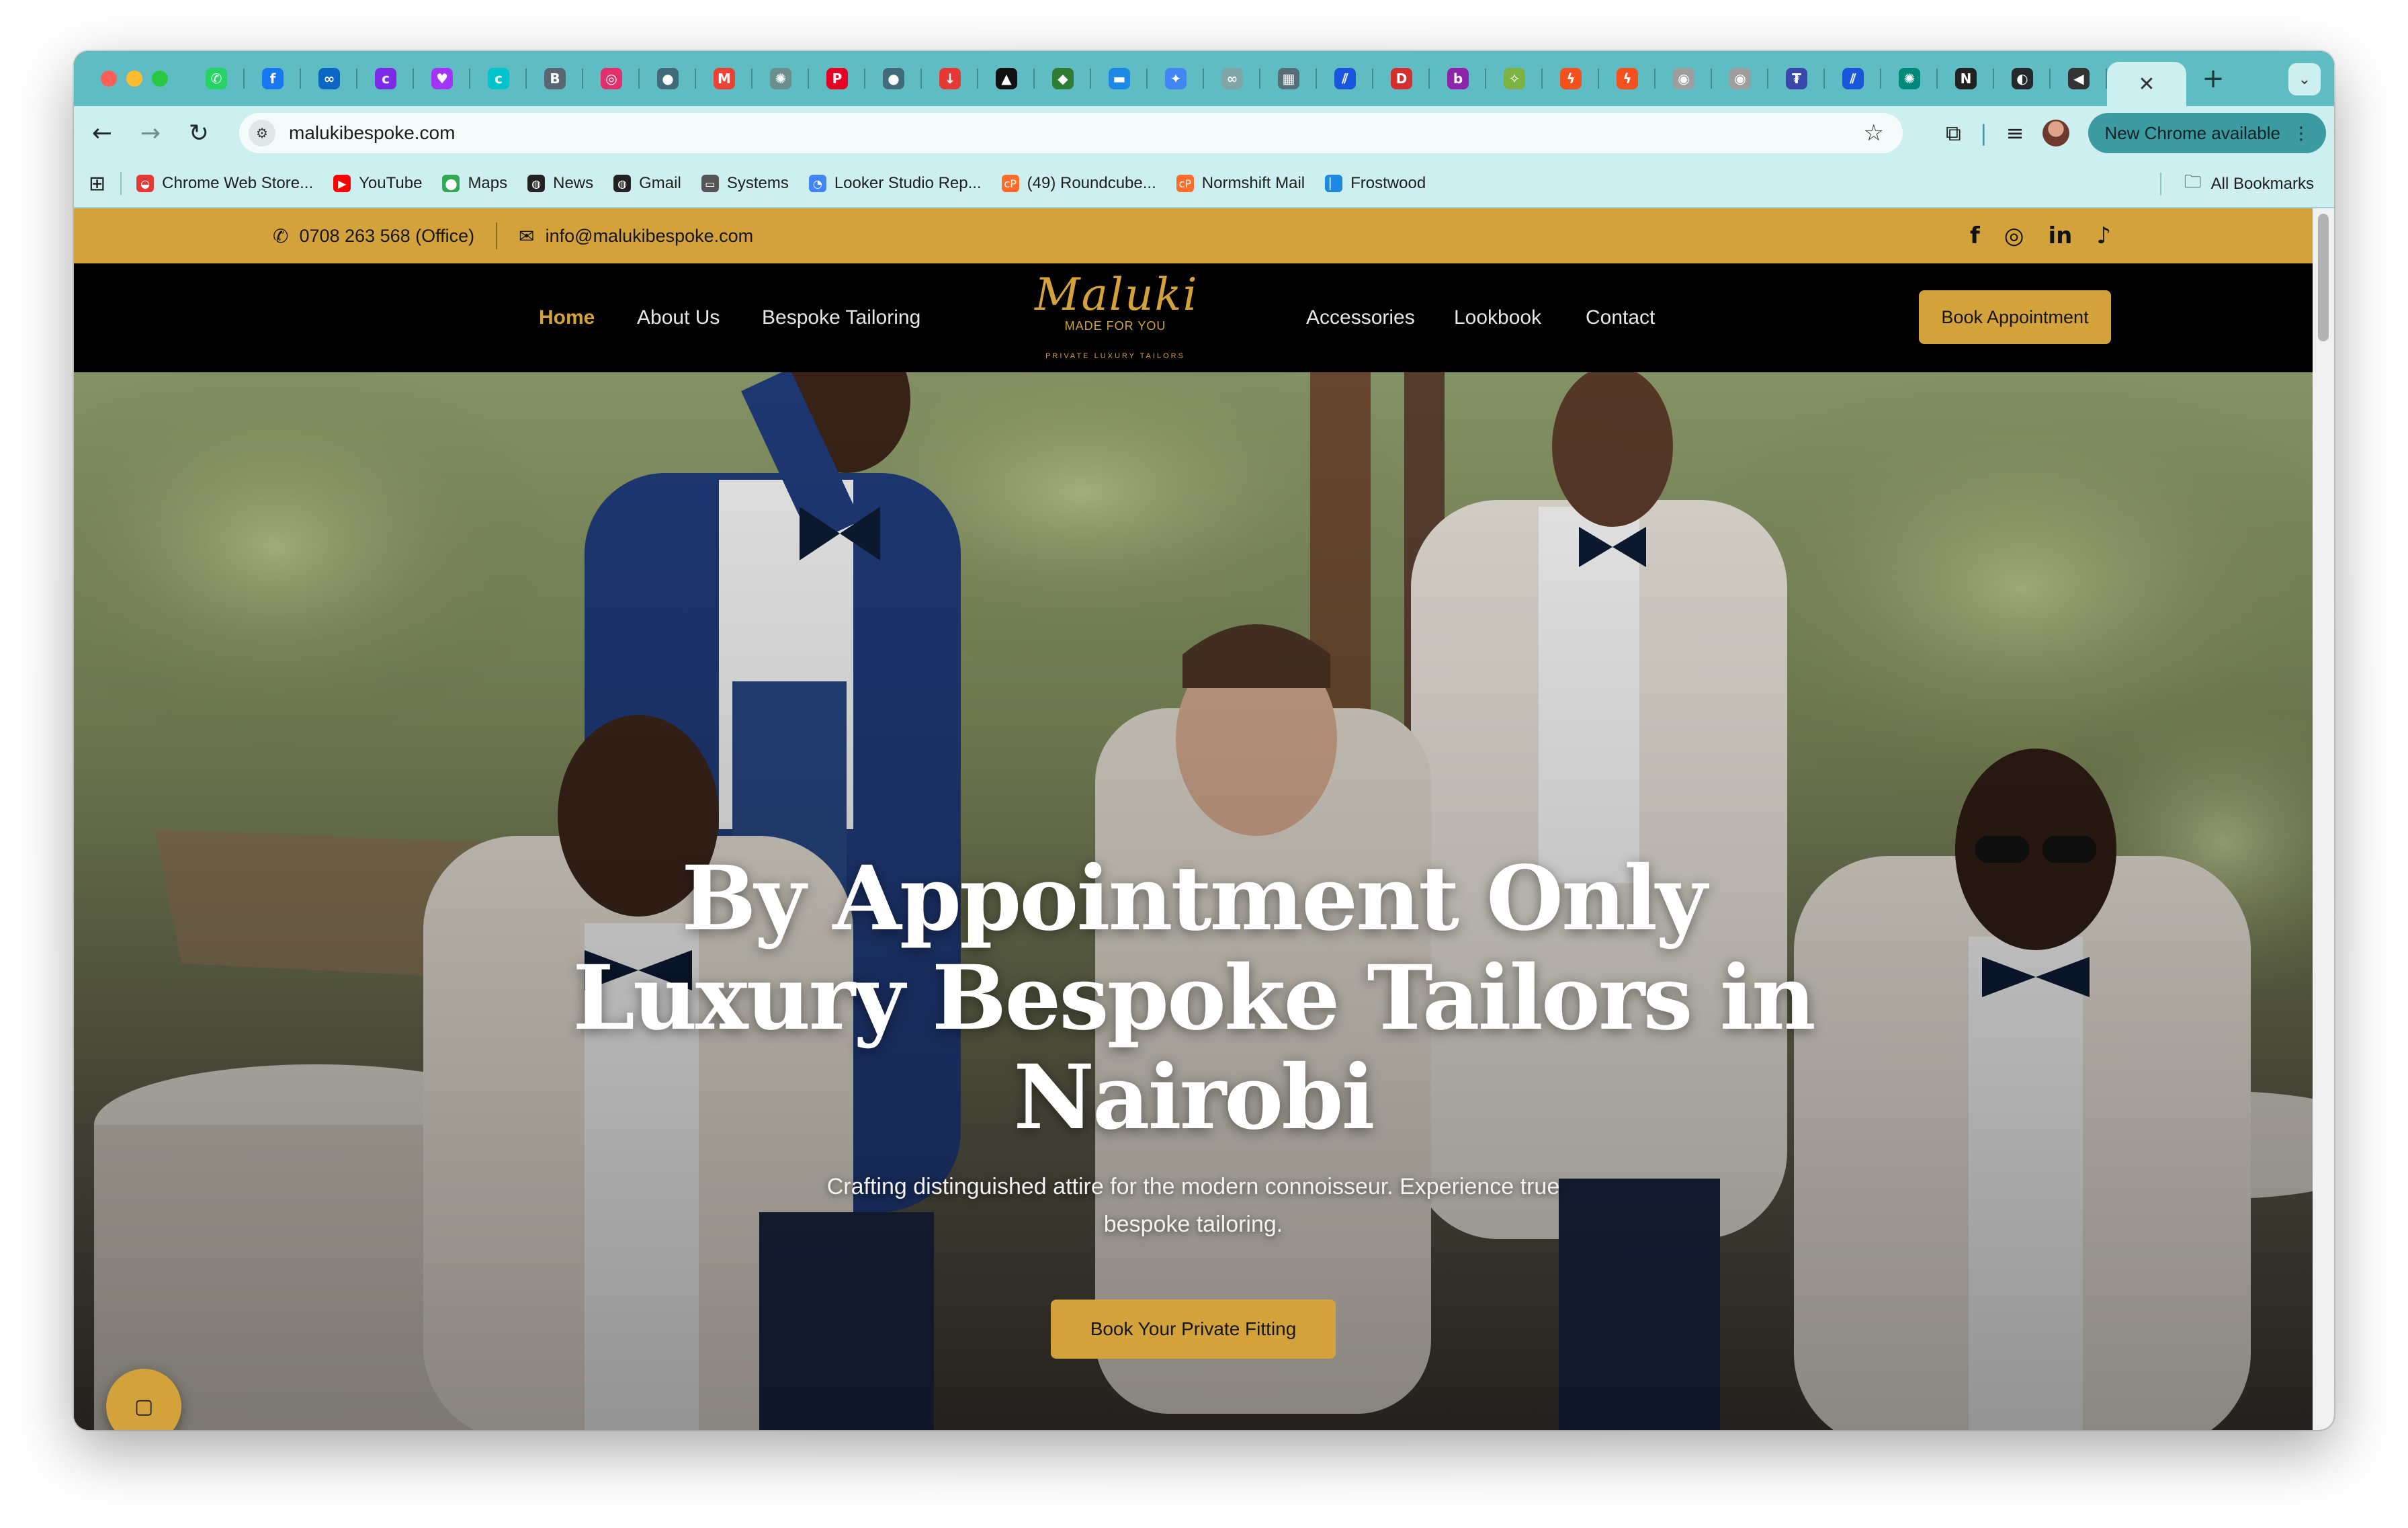 This screenshot has width=2408, height=1528. I want to click on tether-icon: ₮, so click(1796, 78).